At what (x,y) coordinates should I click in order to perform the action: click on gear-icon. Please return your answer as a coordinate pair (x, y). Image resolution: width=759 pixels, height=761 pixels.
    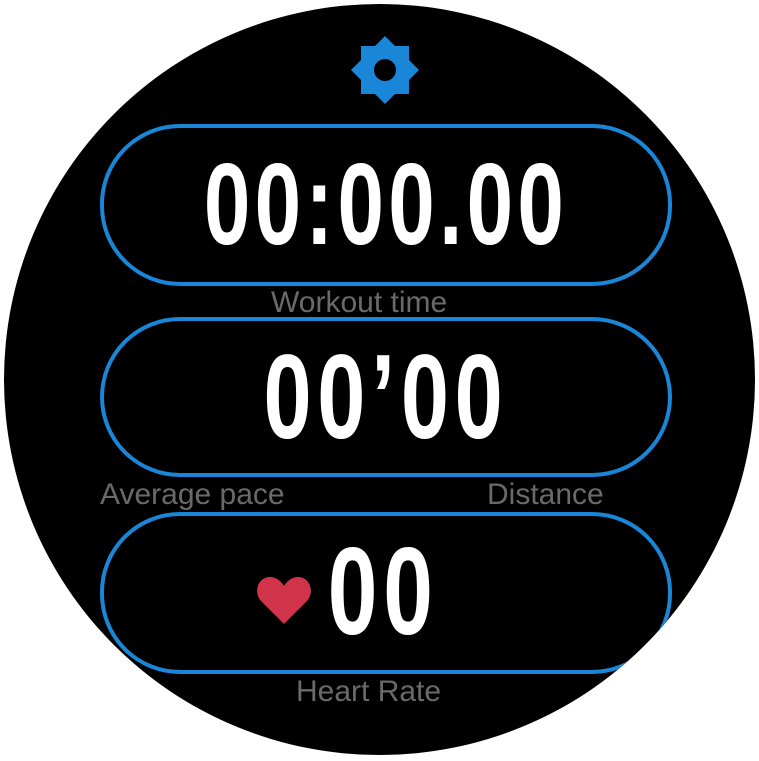
    Looking at the image, I should click on (385, 70).